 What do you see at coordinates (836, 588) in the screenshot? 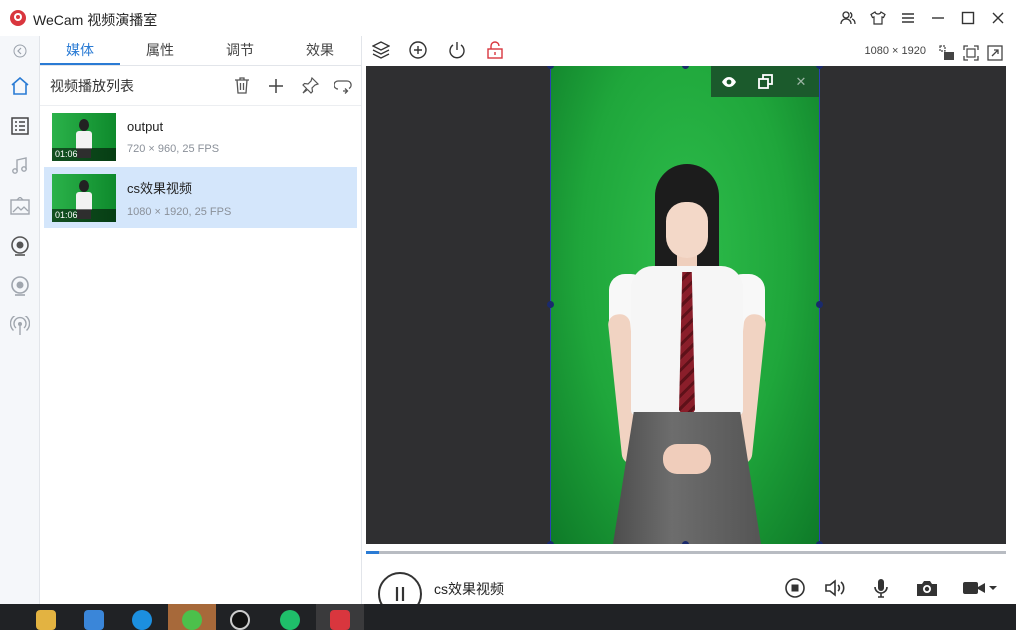
I see `volume-icon` at bounding box center [836, 588].